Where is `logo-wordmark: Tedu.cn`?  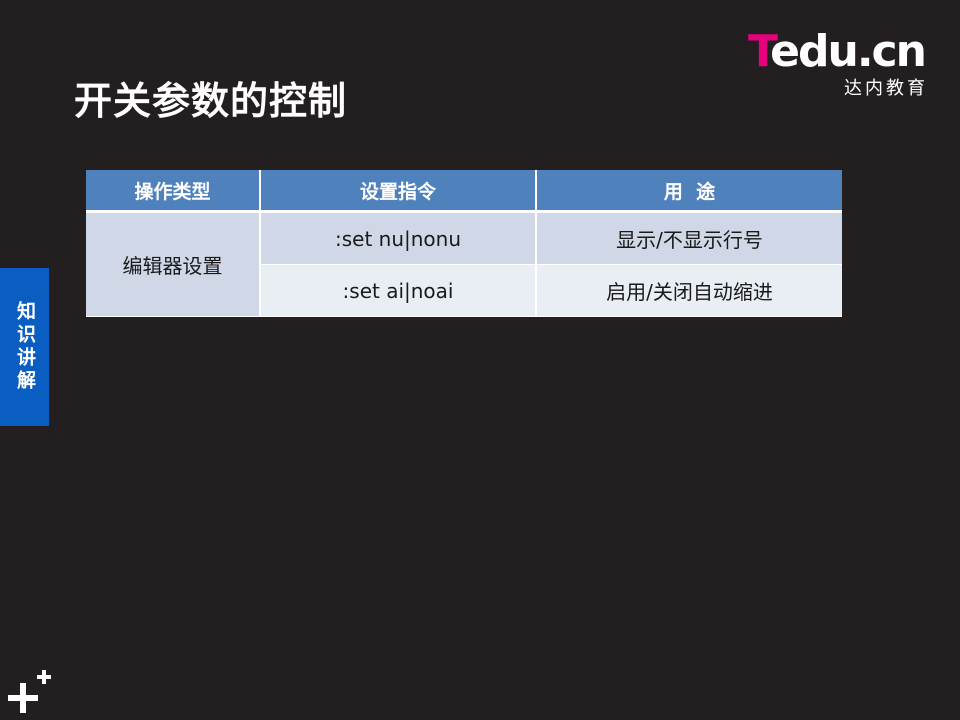 logo-wordmark: Tedu.cn is located at coordinates (837, 51).